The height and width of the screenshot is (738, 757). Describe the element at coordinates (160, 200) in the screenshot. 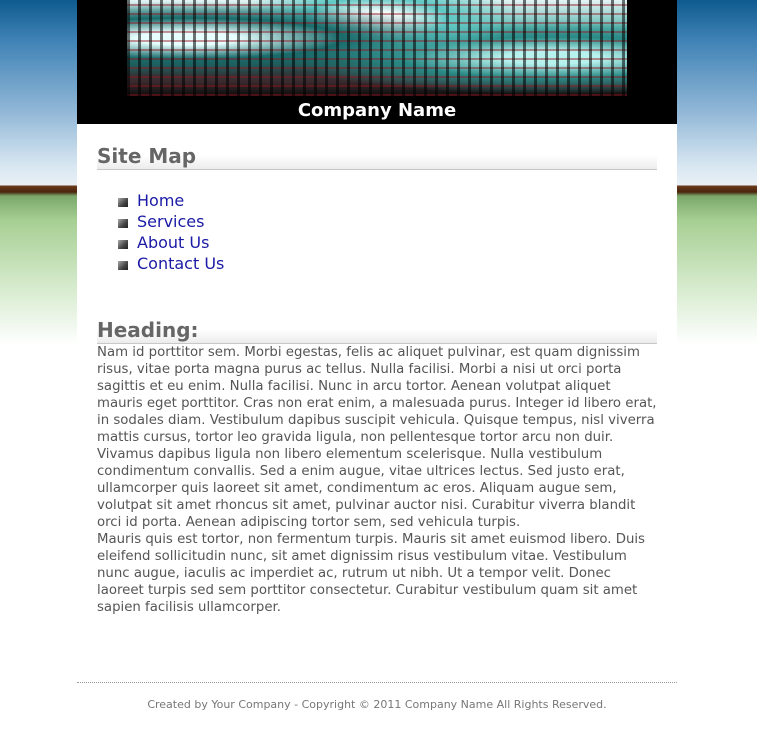

I see `link-home: Home` at that location.